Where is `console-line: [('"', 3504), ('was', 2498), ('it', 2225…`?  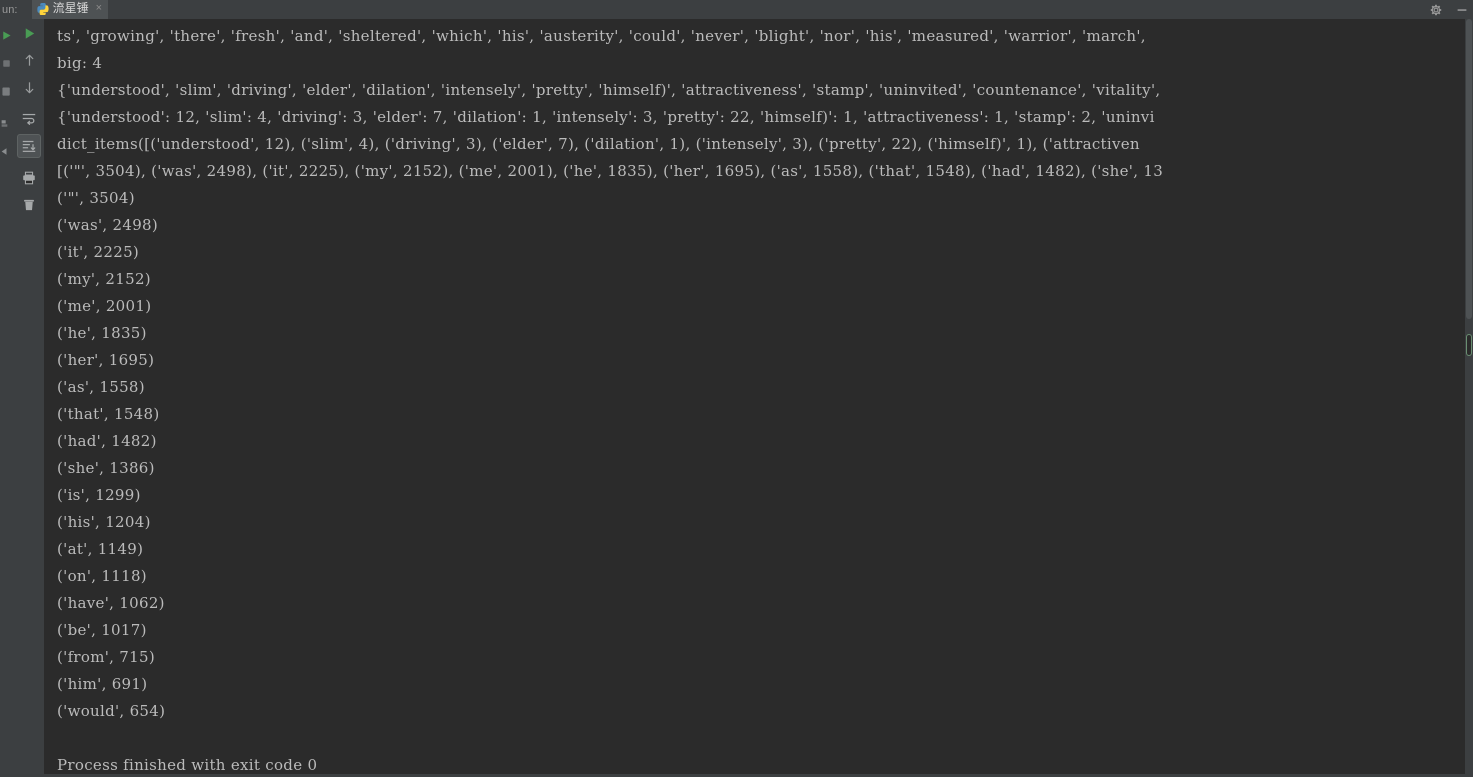 console-line: [('"', 3504), ('was', 2498), ('it', 2225… is located at coordinates (610, 171).